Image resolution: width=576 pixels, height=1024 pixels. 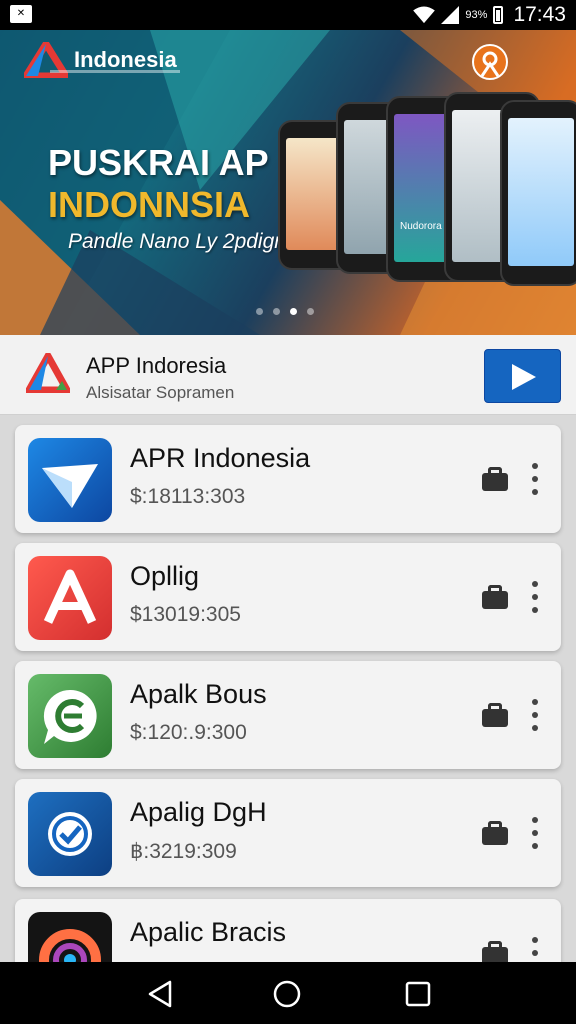 I want to click on play-button, so click(x=522, y=376).